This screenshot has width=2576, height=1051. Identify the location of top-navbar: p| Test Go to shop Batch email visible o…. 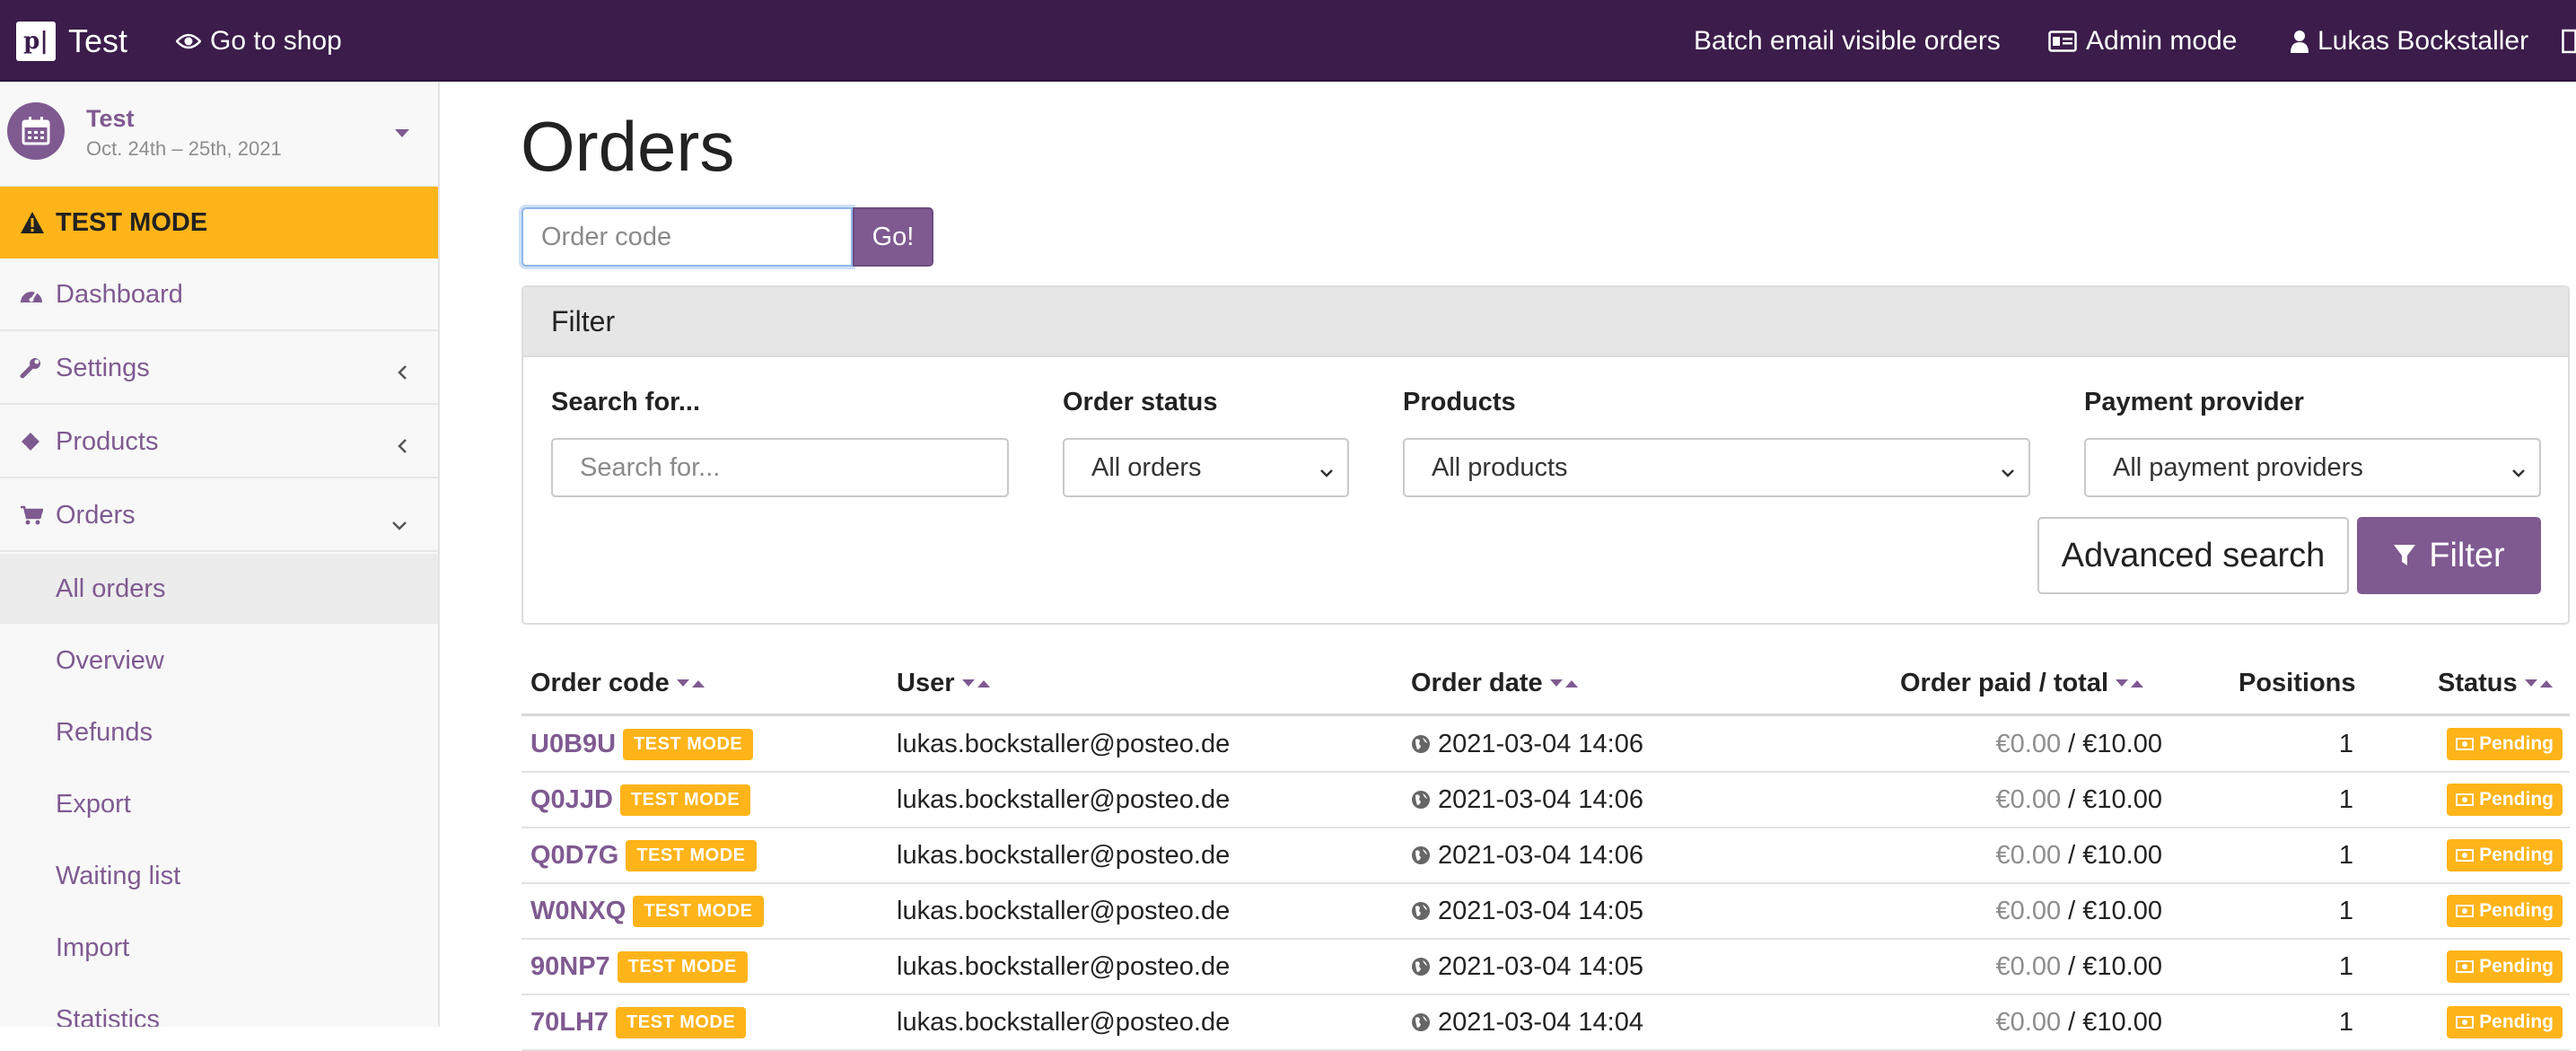
(1288, 41).